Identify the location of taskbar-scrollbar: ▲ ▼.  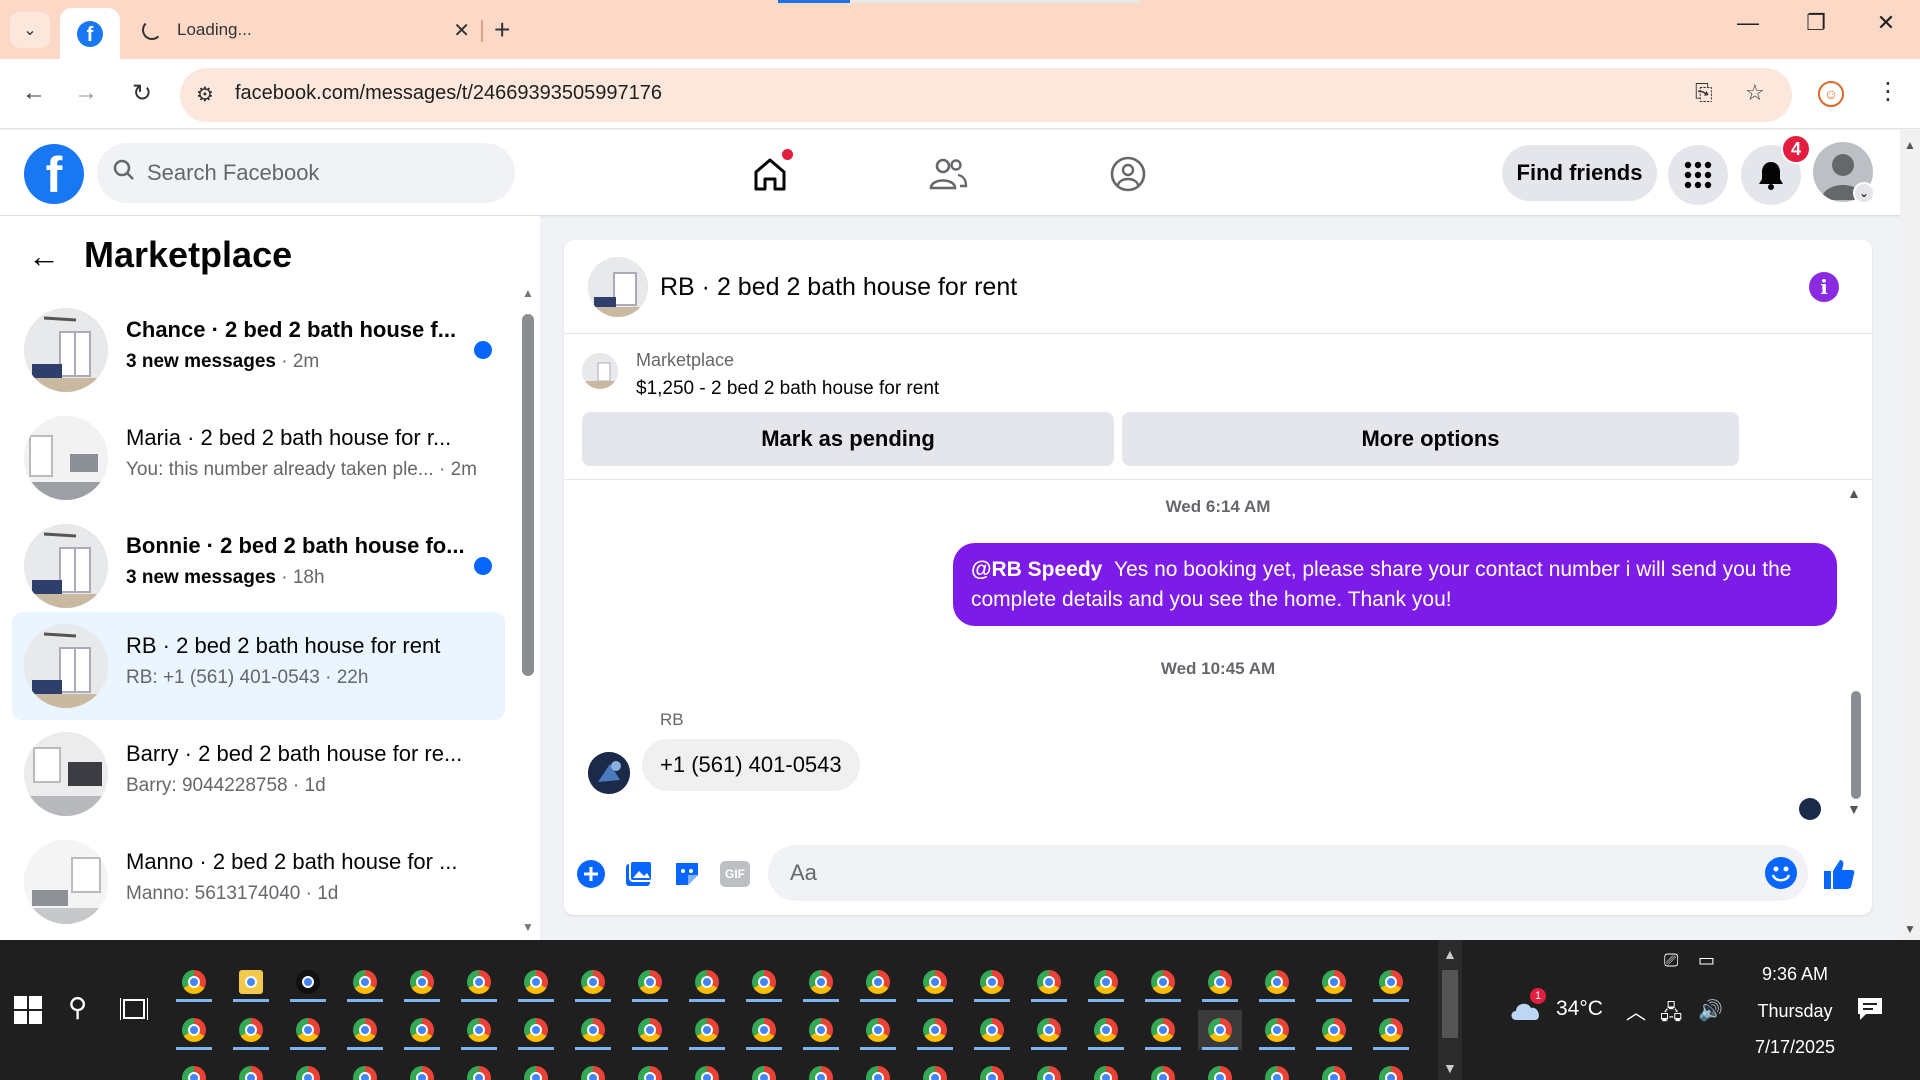
(1450, 1010).